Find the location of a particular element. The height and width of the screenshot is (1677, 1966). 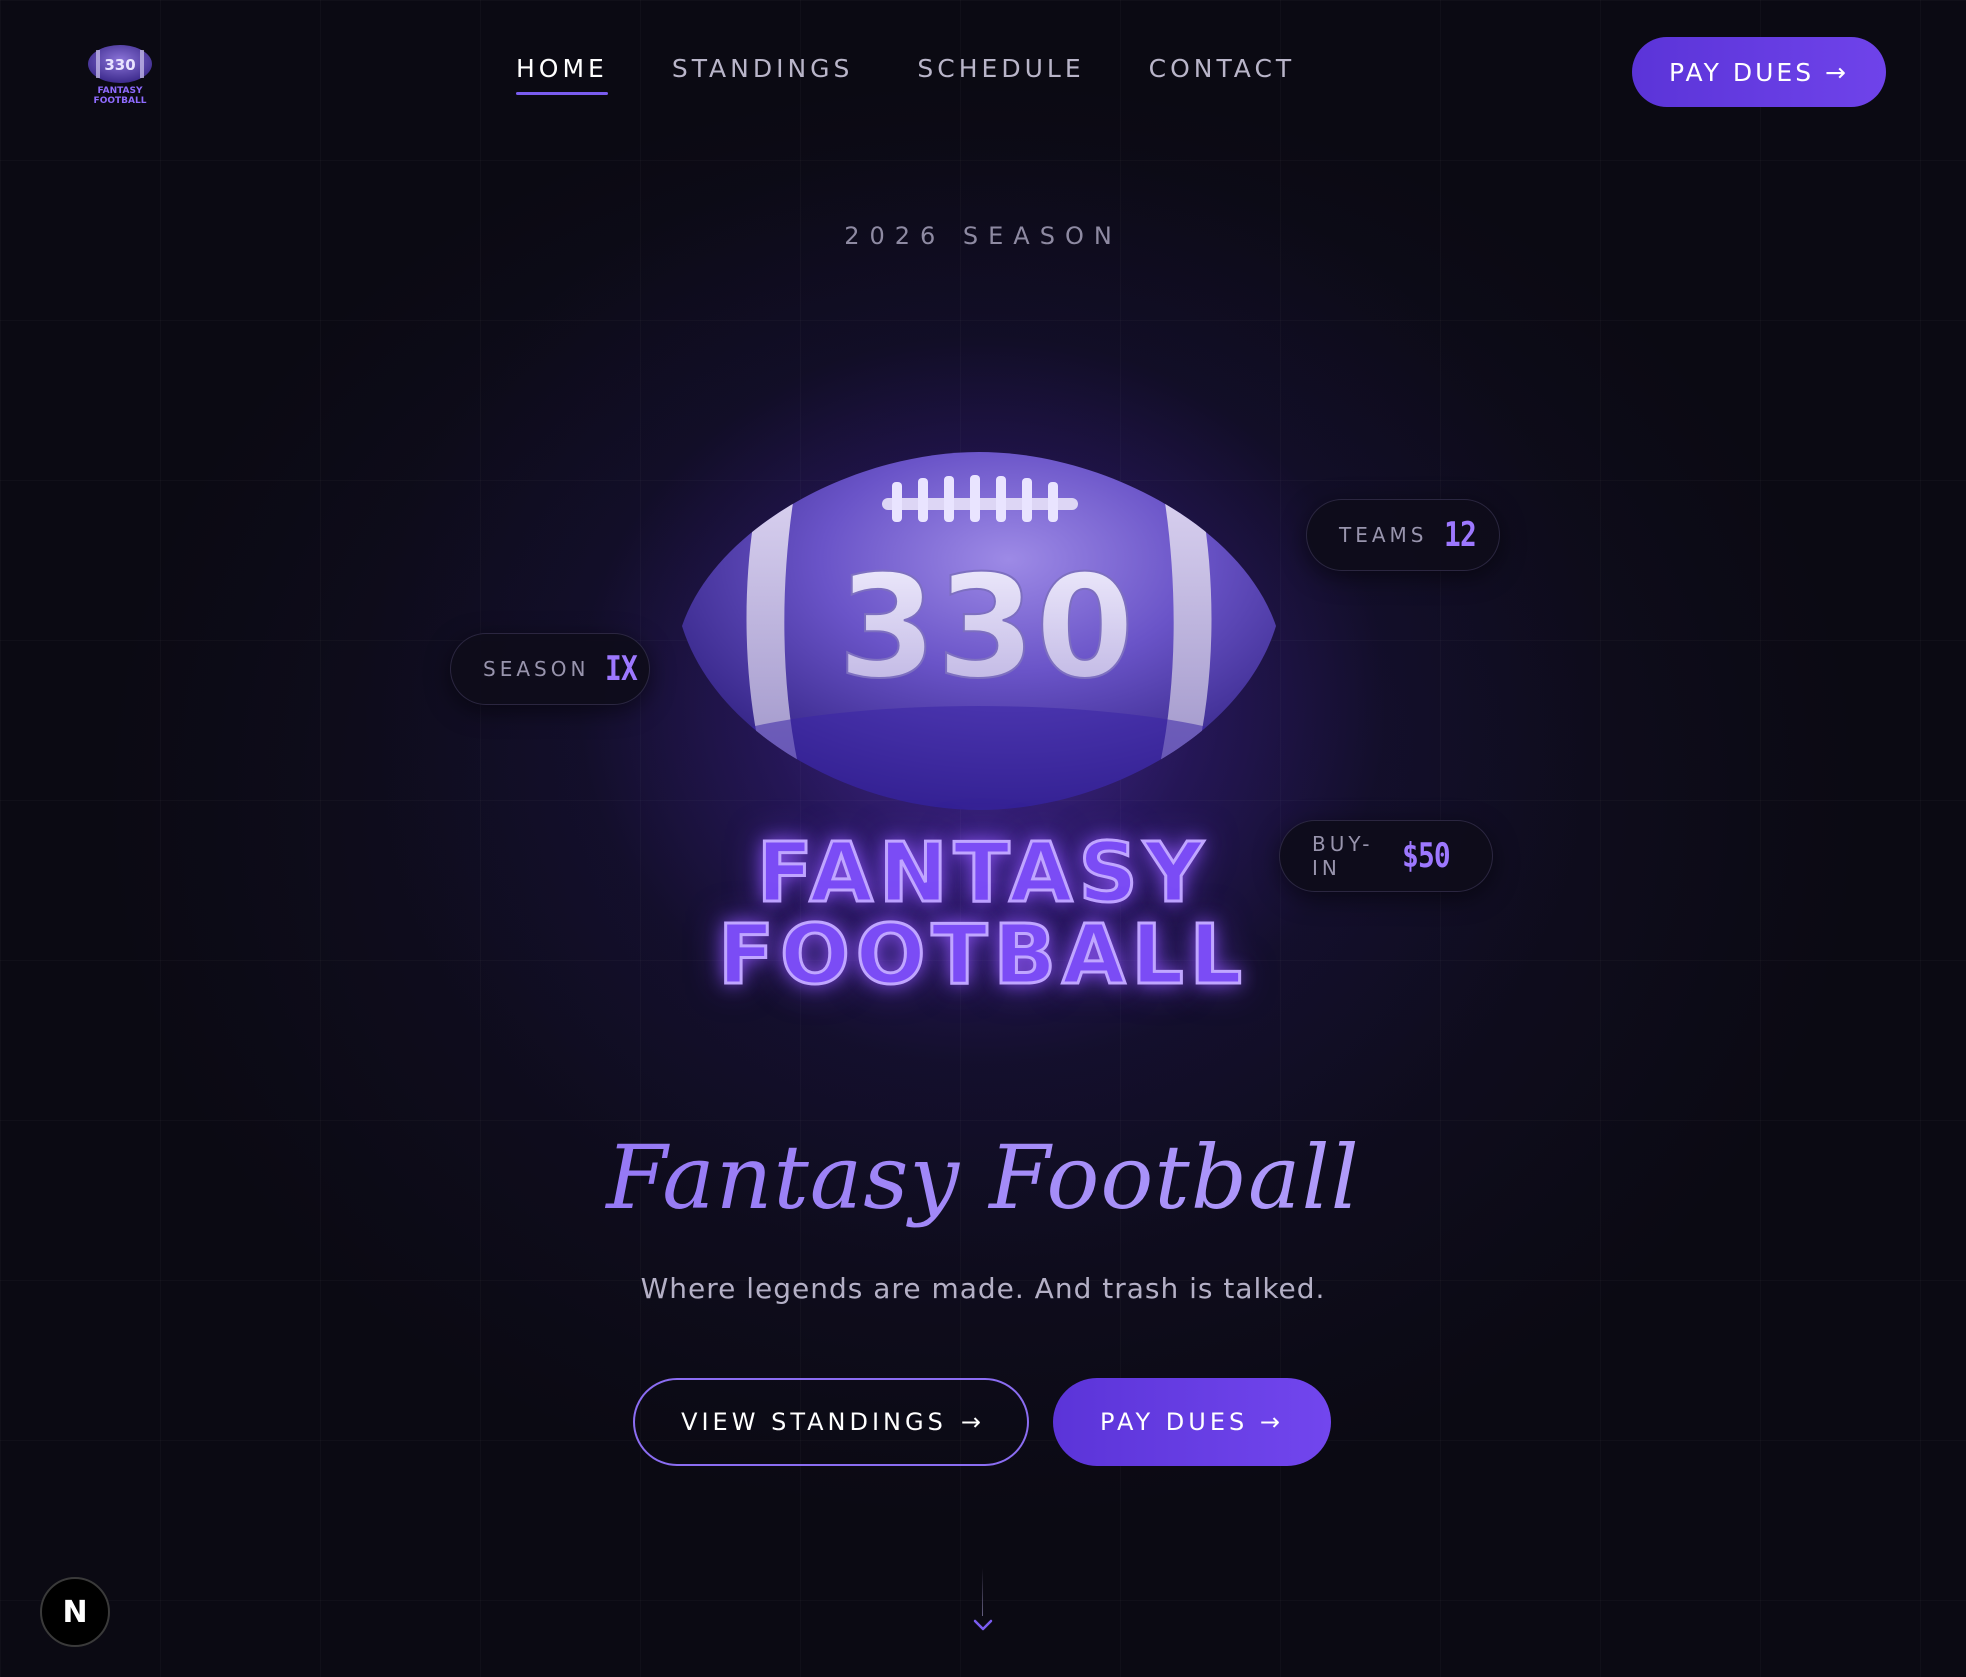

teams-stat-value: 12 is located at coordinates (1460, 535).